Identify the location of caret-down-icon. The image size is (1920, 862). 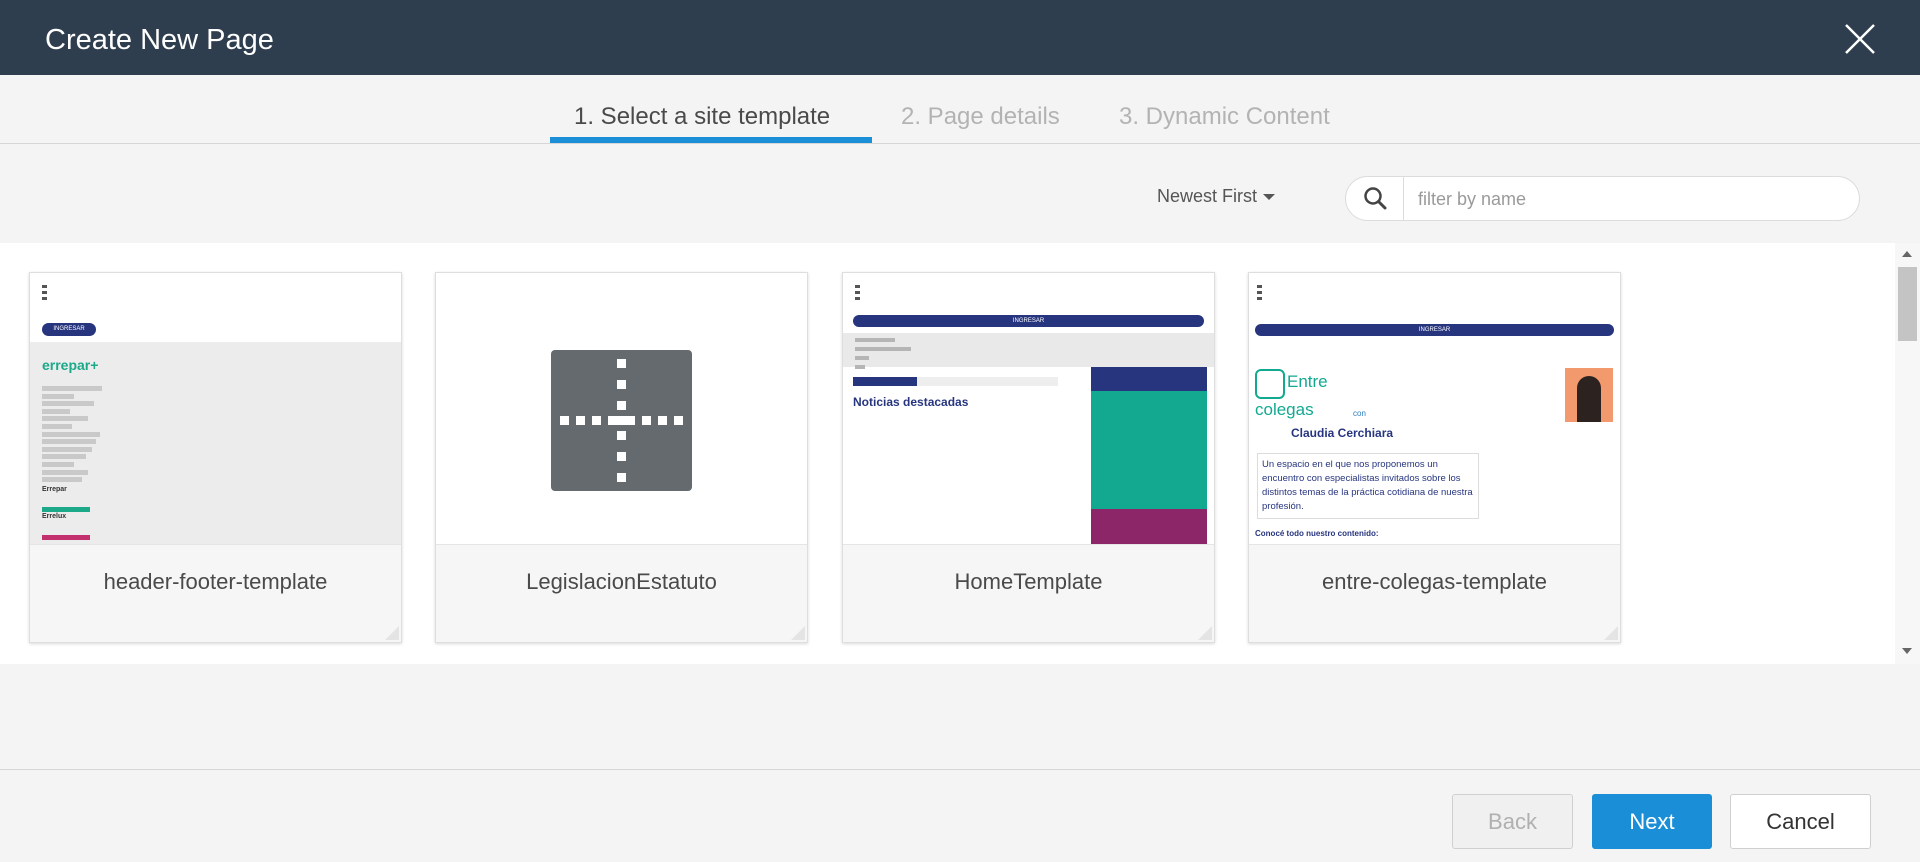
(1269, 197).